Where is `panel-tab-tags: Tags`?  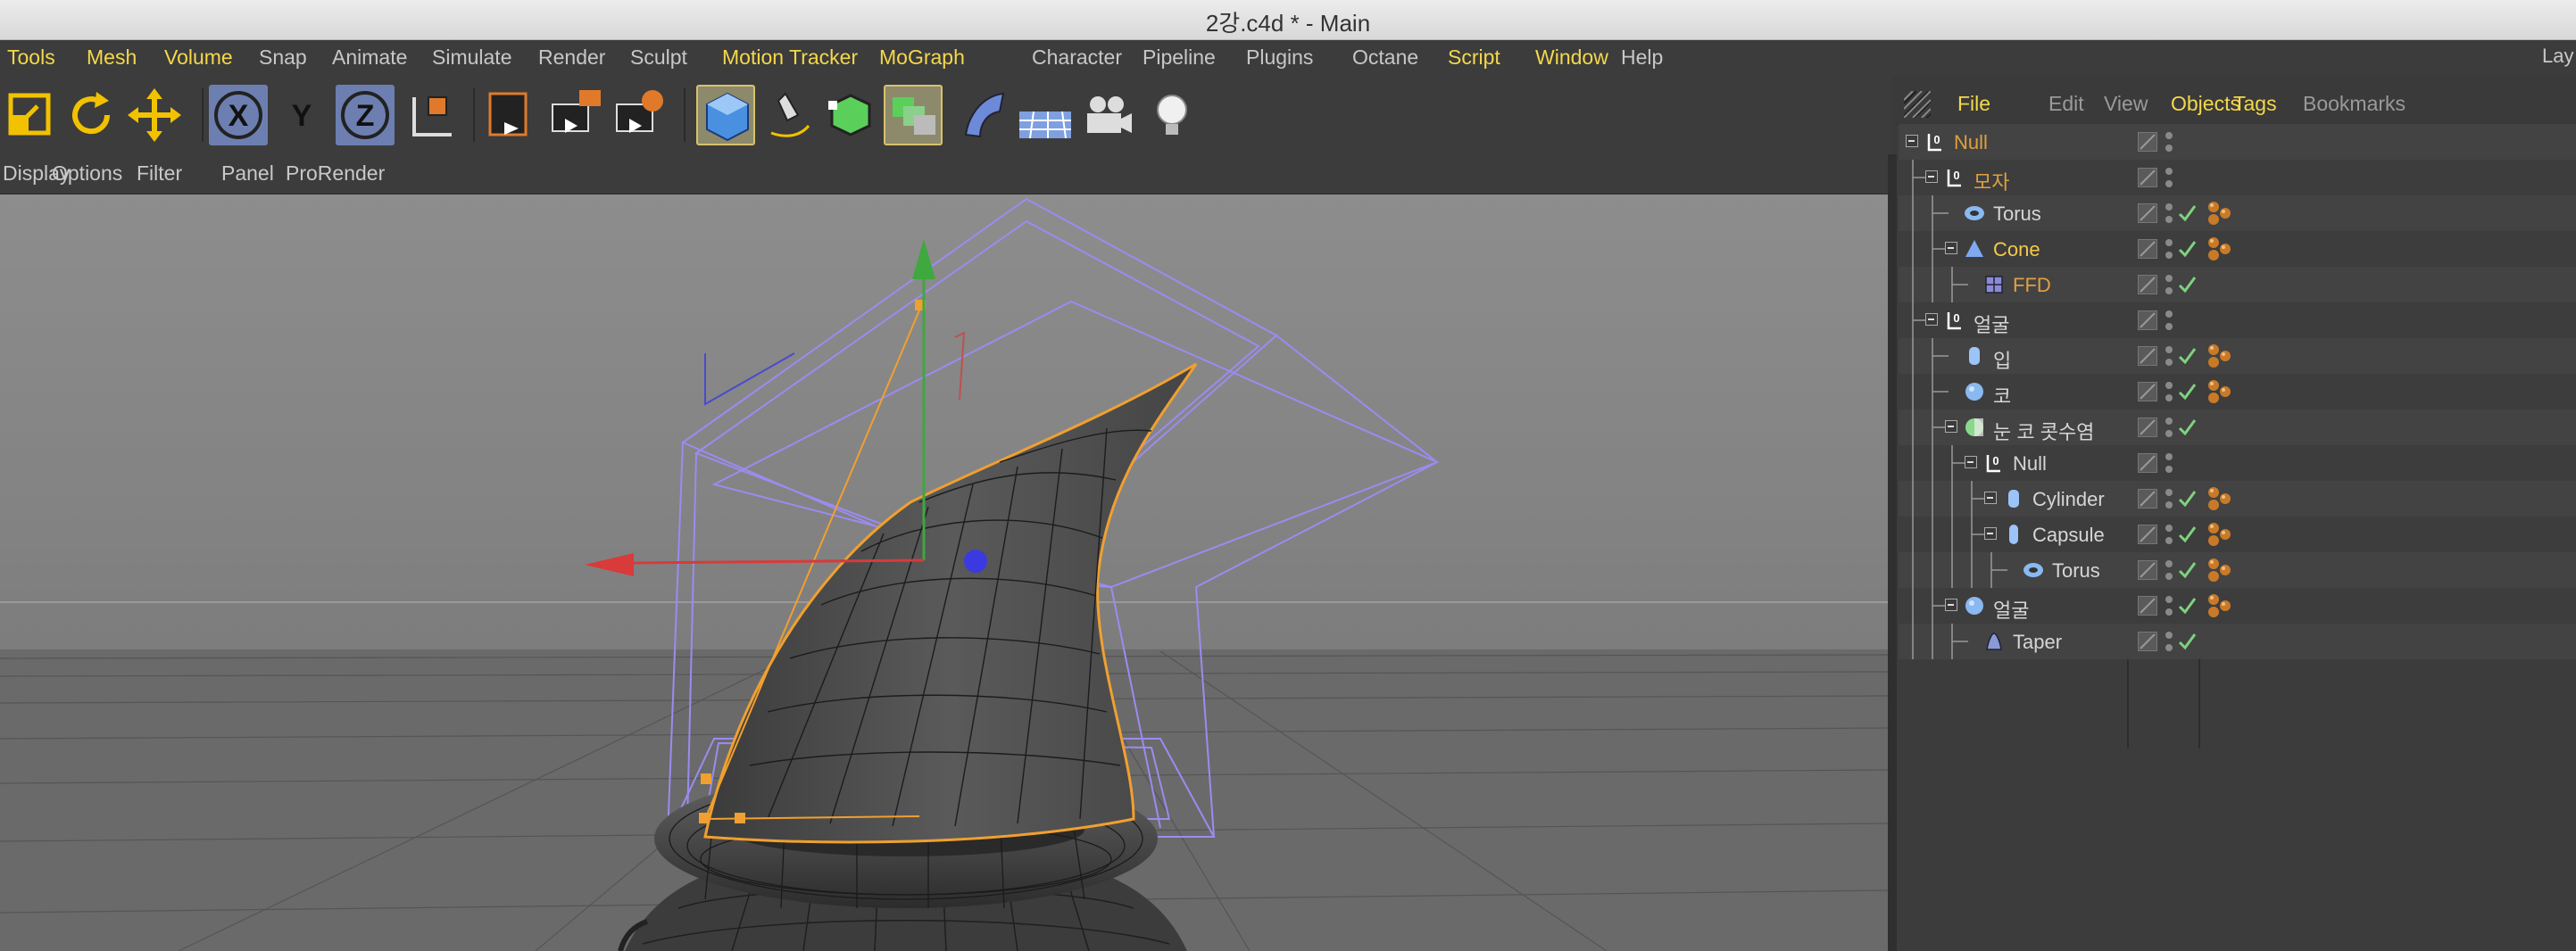 panel-tab-tags: Tags is located at coordinates (2255, 104).